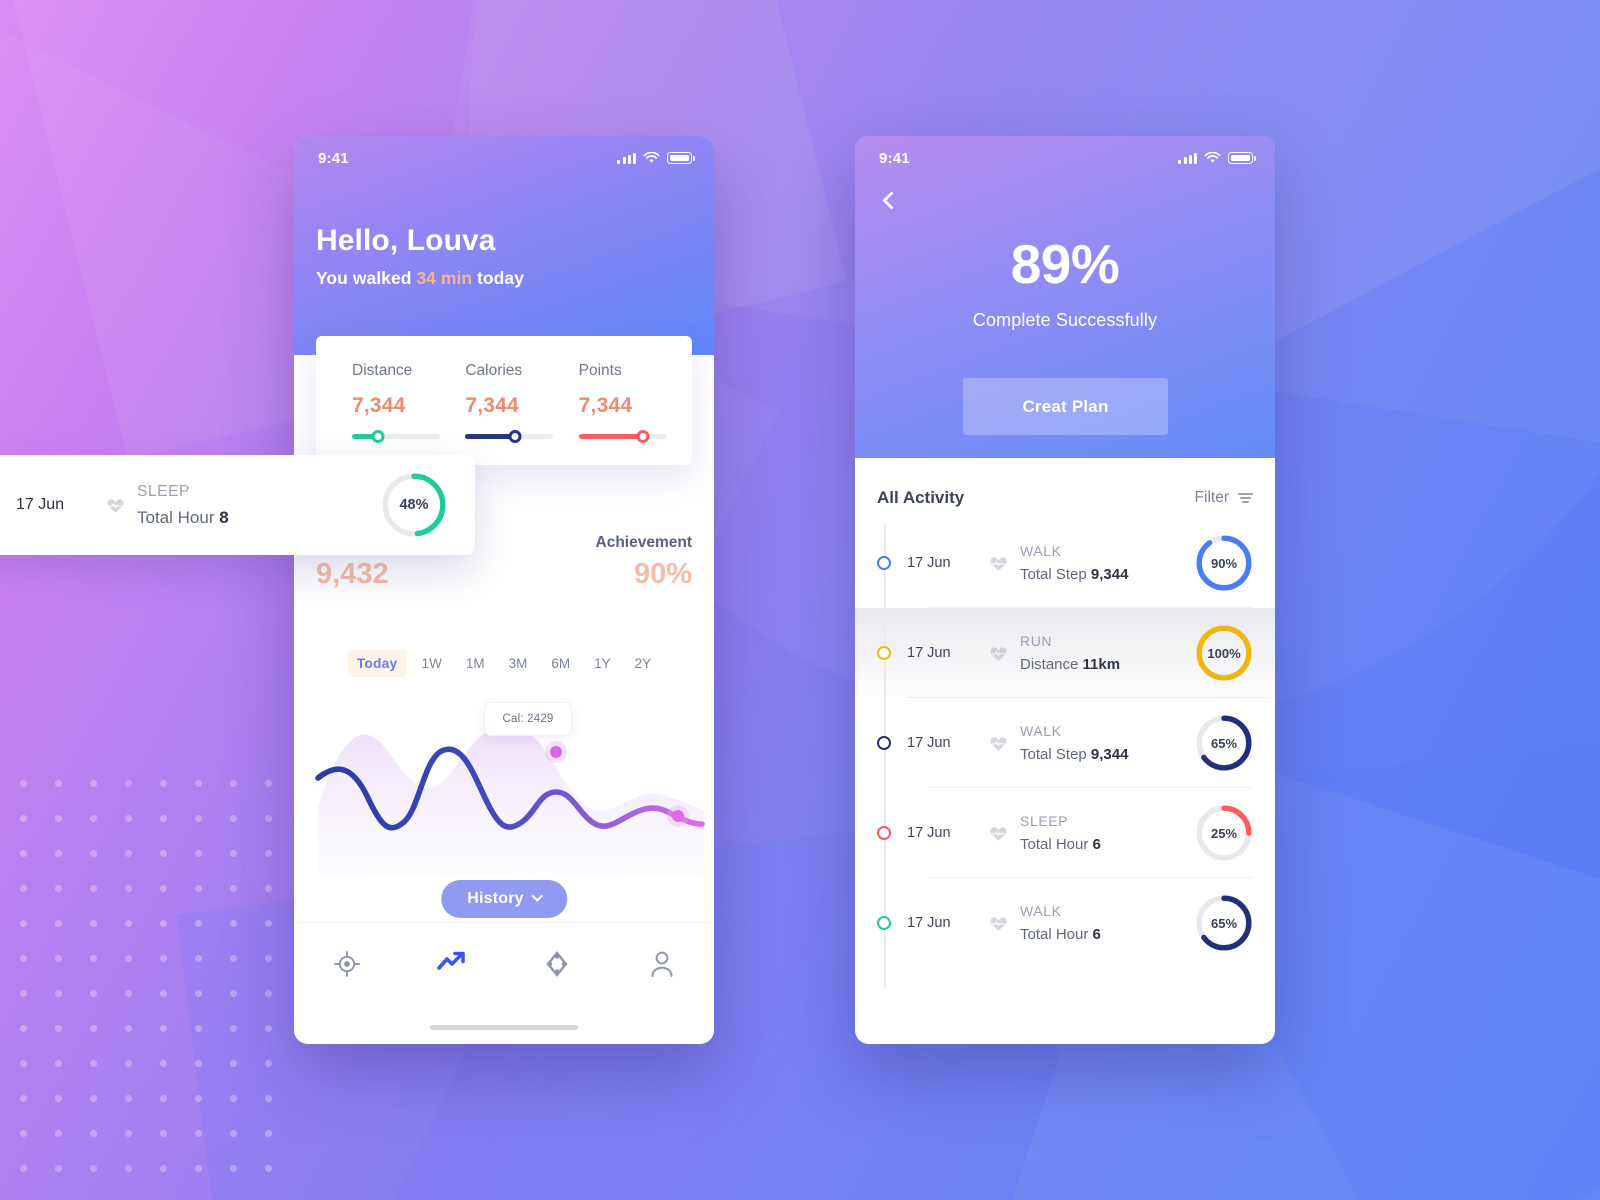 This screenshot has height=1200, width=1600. Describe the element at coordinates (1107, 923) in the screenshot. I see `activity-details: WALK Total Hour 6` at that location.